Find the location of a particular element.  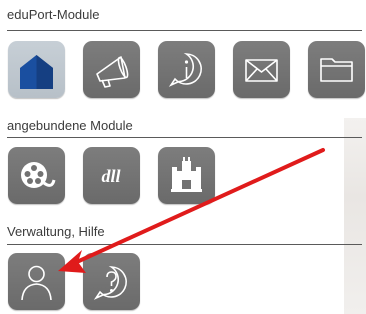

files-module-tile is located at coordinates (336, 69).